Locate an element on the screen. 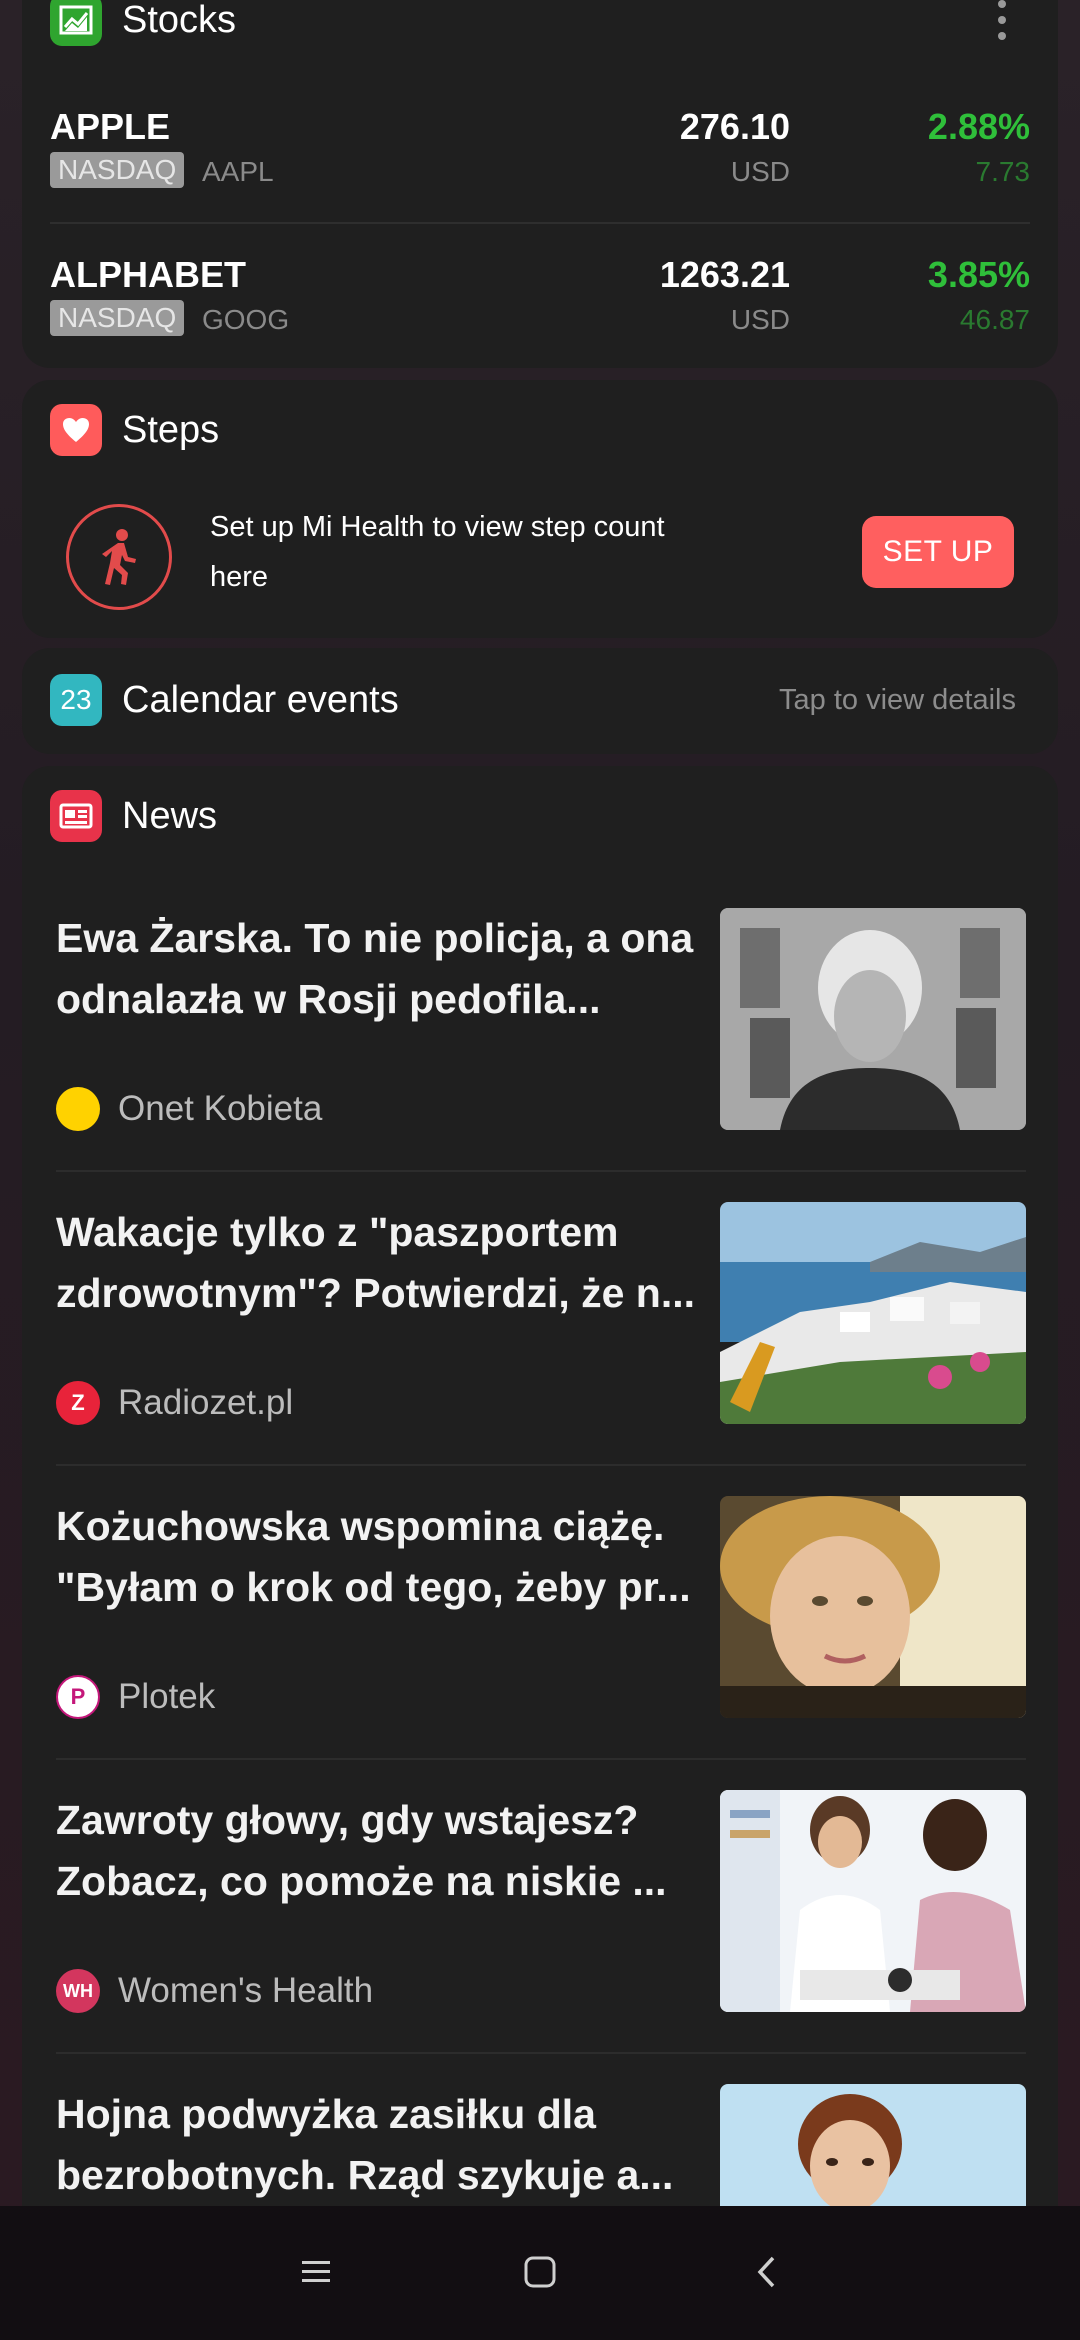 The height and width of the screenshot is (2340, 1080). stock-change-value: 7.73 is located at coordinates (1003, 171).